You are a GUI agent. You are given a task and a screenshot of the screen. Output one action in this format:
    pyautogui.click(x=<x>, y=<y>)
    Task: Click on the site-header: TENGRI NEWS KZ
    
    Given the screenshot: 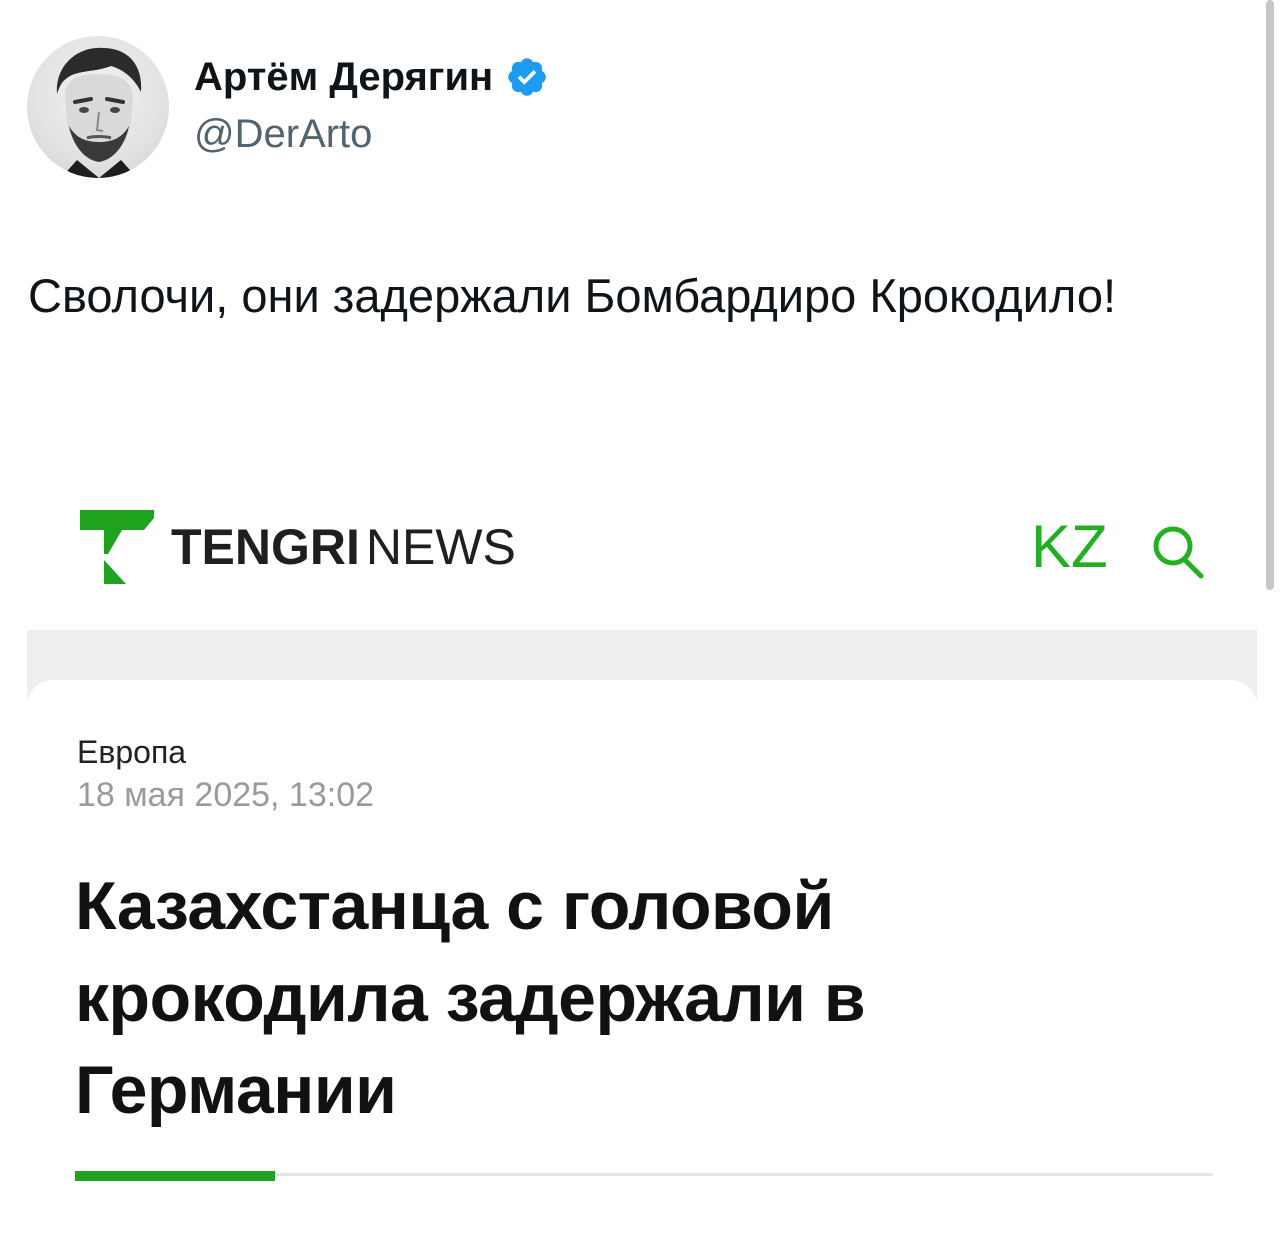 What is the action you would take?
    pyautogui.click(x=642, y=554)
    